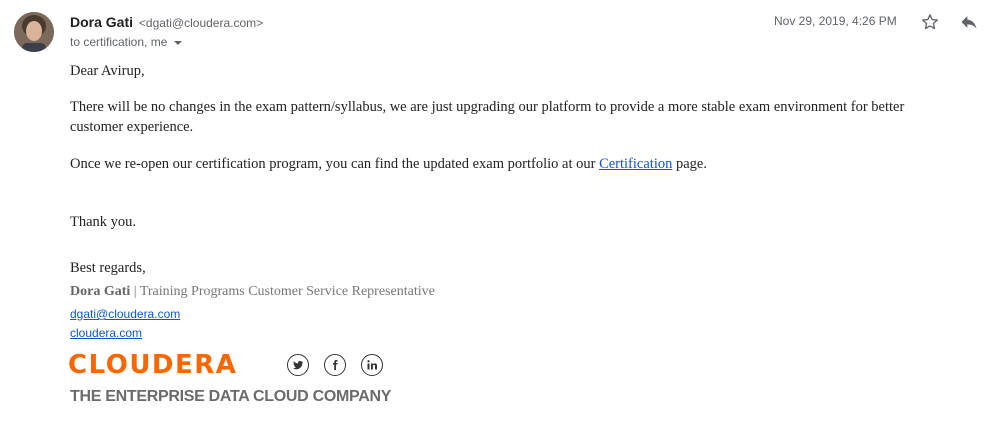  I want to click on twitter-icon, so click(298, 365).